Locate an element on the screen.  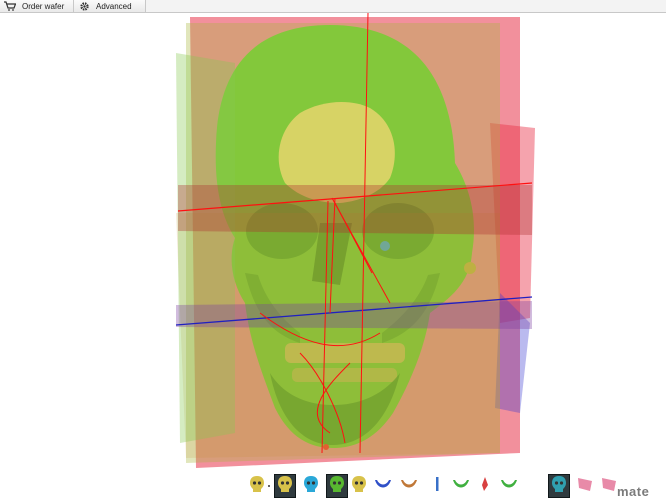
axial-plane-lower is located at coordinates (354, 315).